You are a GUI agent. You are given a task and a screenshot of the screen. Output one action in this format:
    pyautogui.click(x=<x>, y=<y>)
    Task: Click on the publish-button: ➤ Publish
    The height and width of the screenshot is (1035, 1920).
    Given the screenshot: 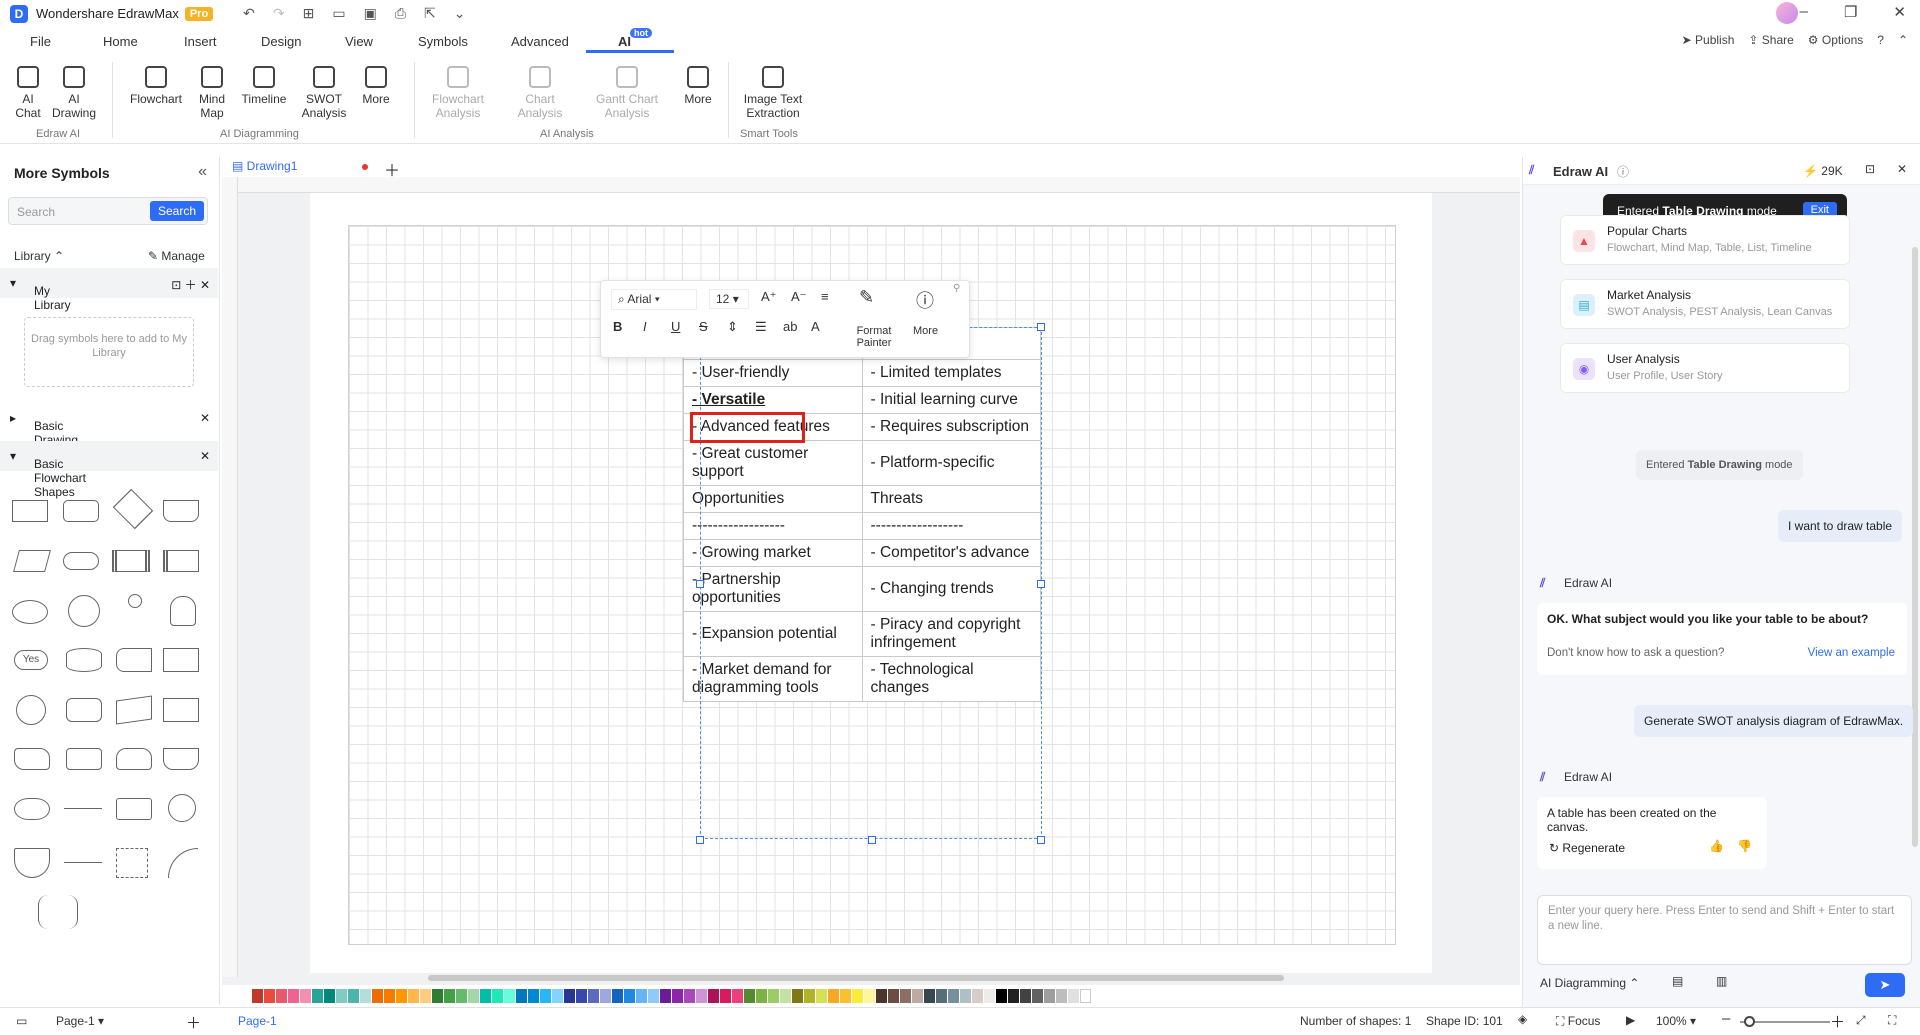 What is the action you would take?
    pyautogui.click(x=1708, y=40)
    